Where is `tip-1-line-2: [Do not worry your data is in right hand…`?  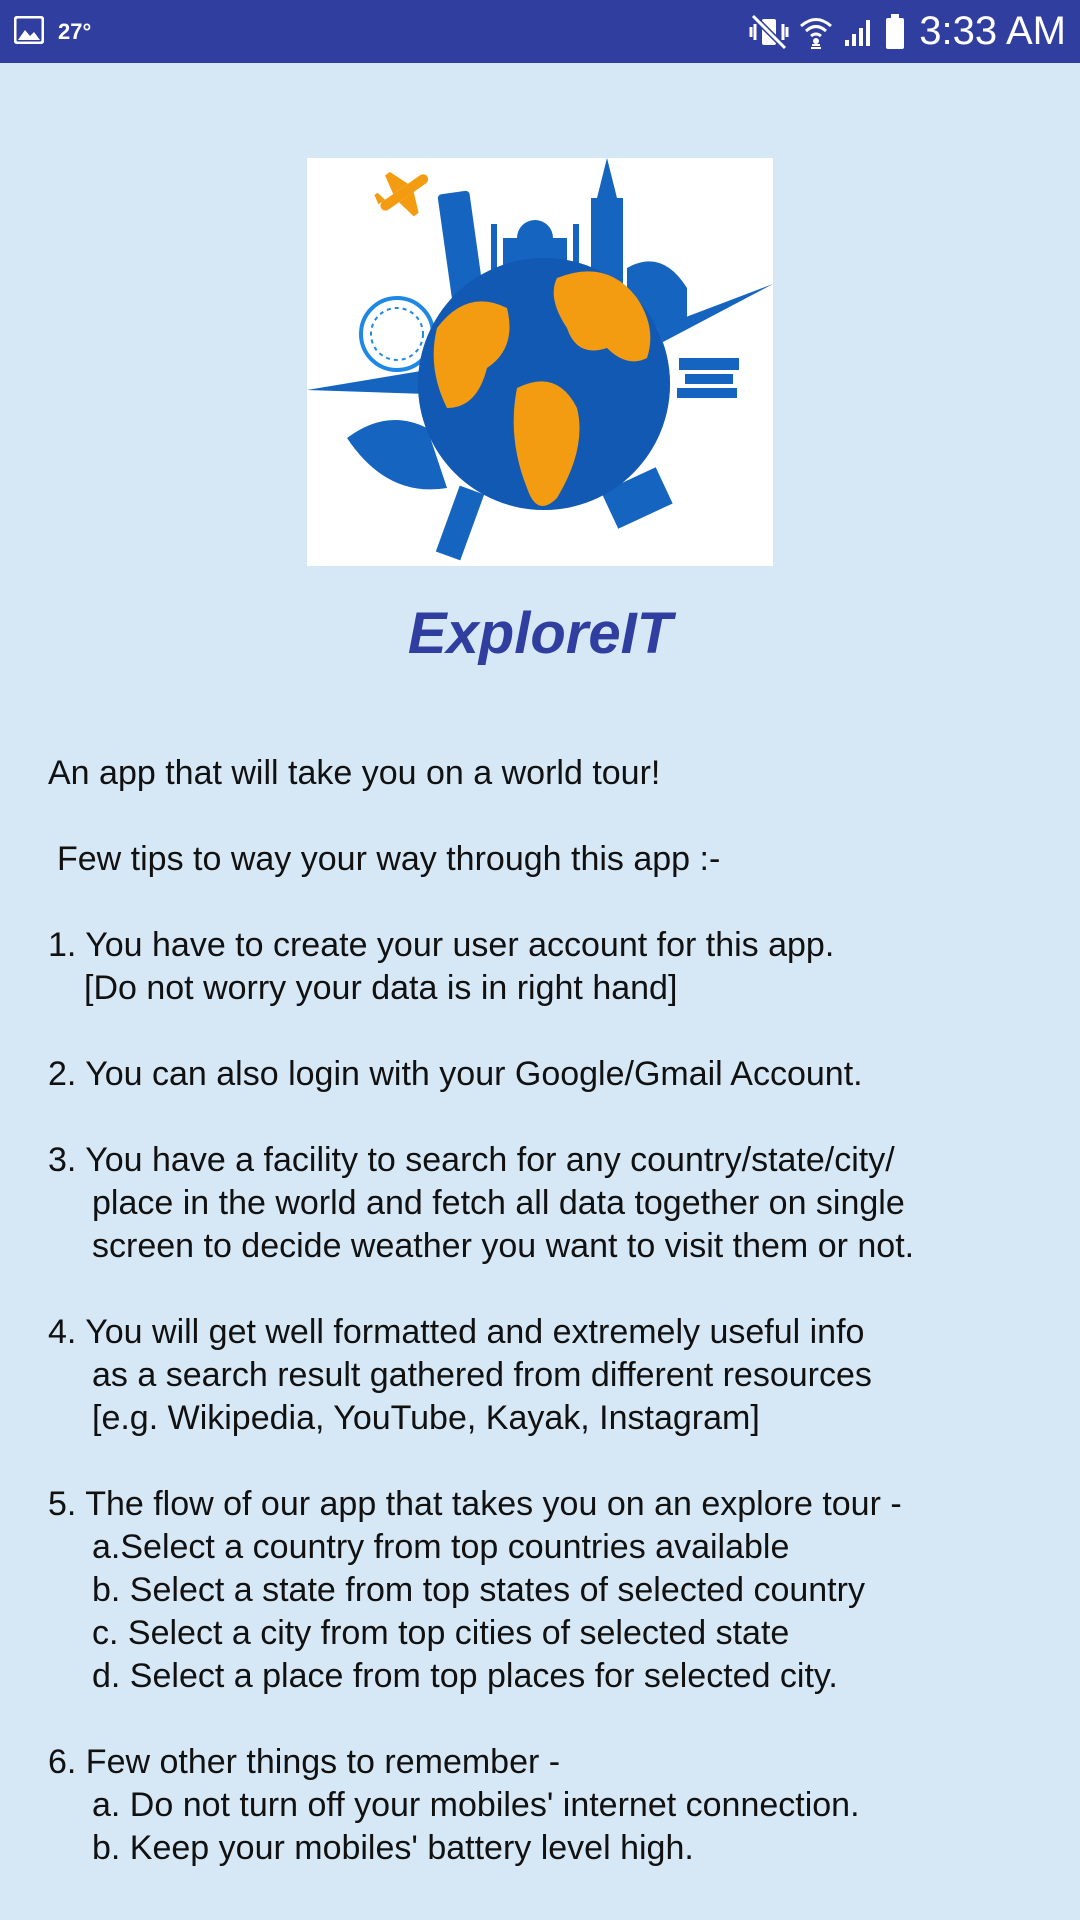
tip-1-line-2: [Do not worry your data is in right hand… is located at coordinates (381, 988).